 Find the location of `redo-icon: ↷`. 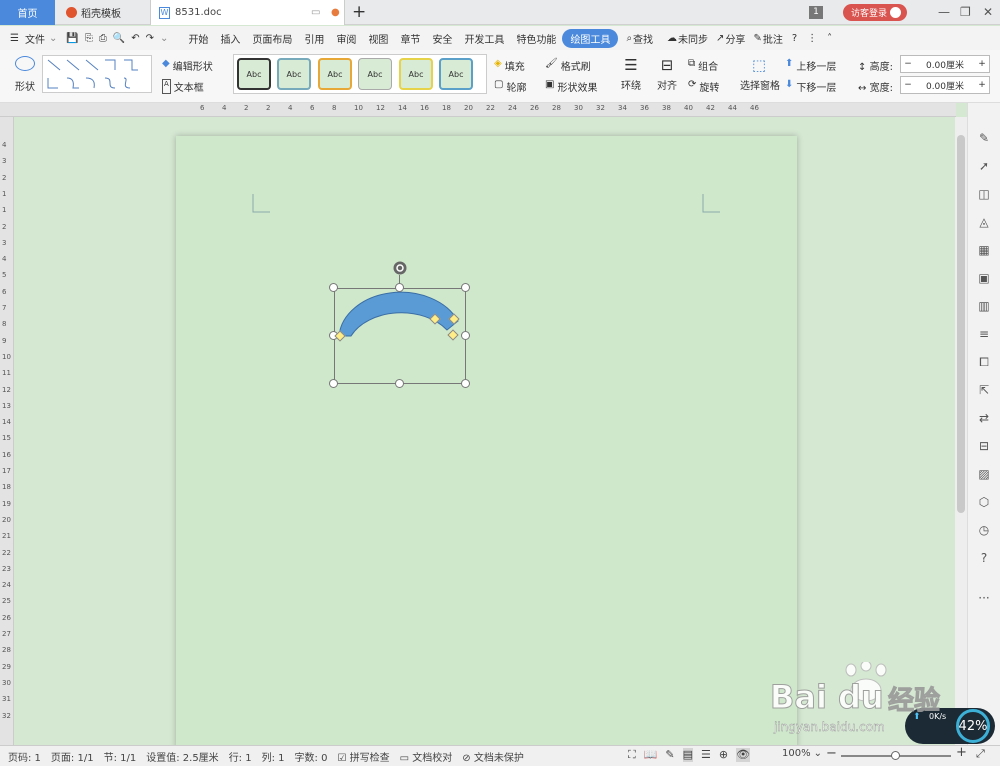

redo-icon: ↷ is located at coordinates (150, 38).